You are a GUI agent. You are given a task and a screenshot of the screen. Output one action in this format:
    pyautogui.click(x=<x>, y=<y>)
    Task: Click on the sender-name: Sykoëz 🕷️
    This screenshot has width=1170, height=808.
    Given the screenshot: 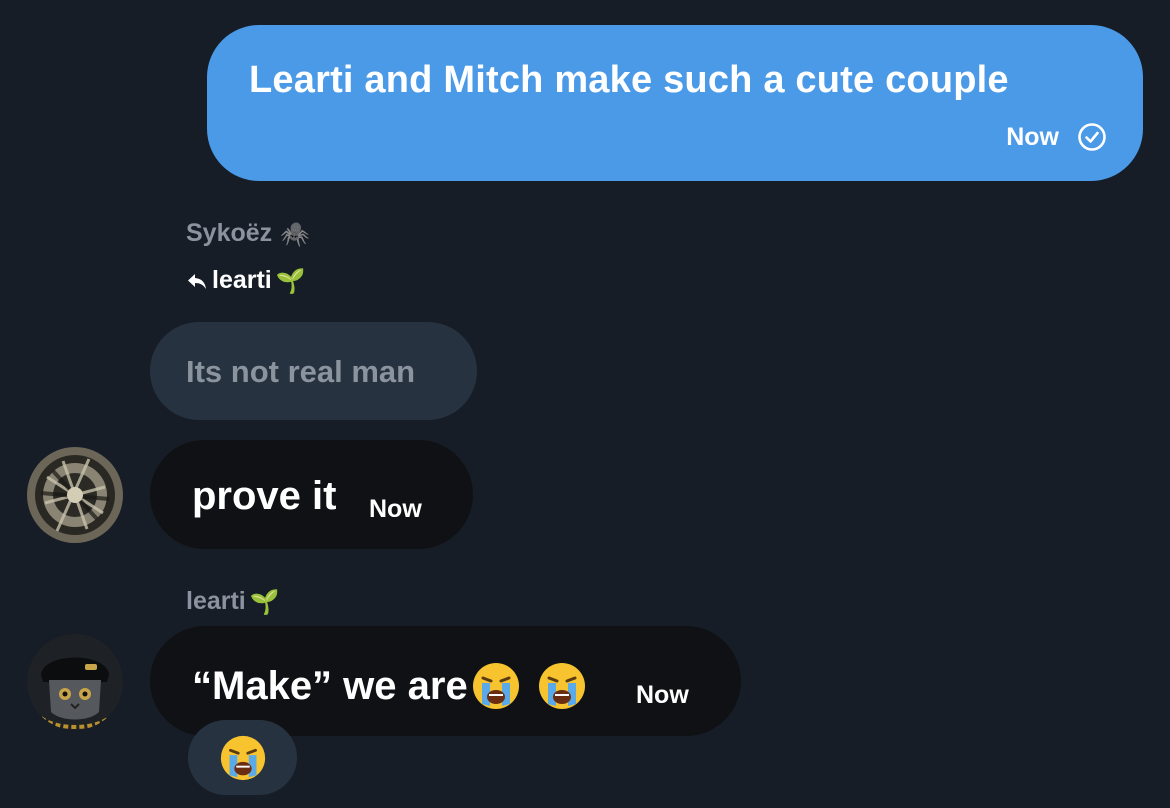 What is the action you would take?
    pyautogui.click(x=248, y=233)
    